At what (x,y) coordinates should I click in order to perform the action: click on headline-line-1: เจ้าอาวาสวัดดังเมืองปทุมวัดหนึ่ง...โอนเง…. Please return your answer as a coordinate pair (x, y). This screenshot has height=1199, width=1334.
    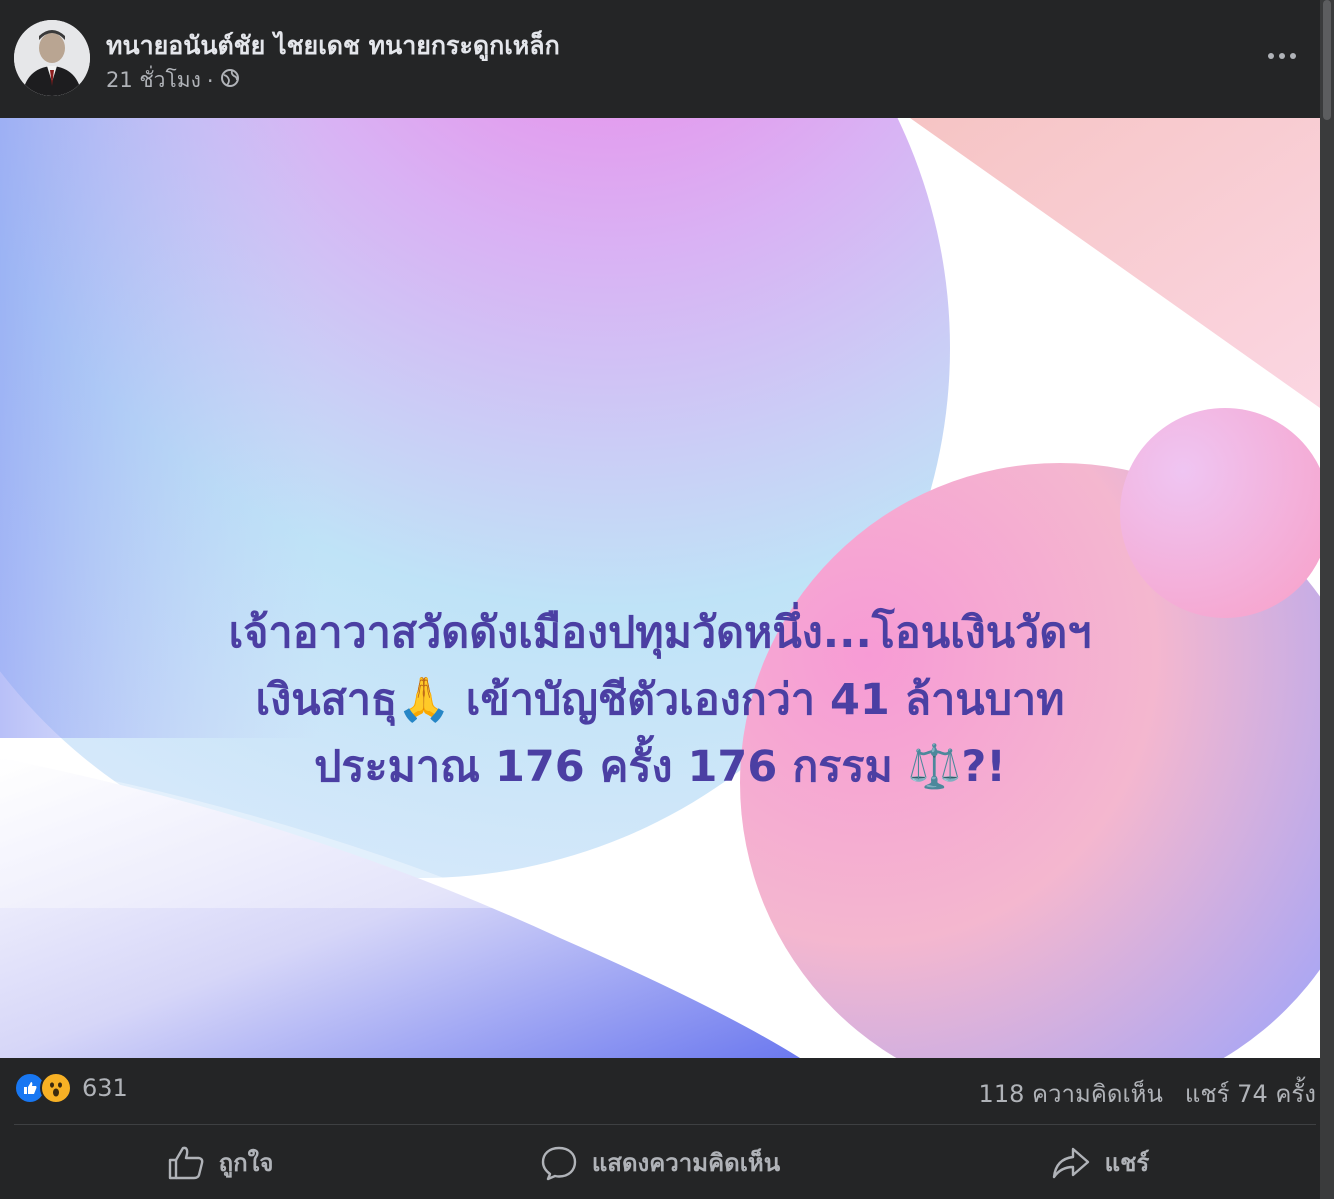
    Looking at the image, I should click on (660, 633).